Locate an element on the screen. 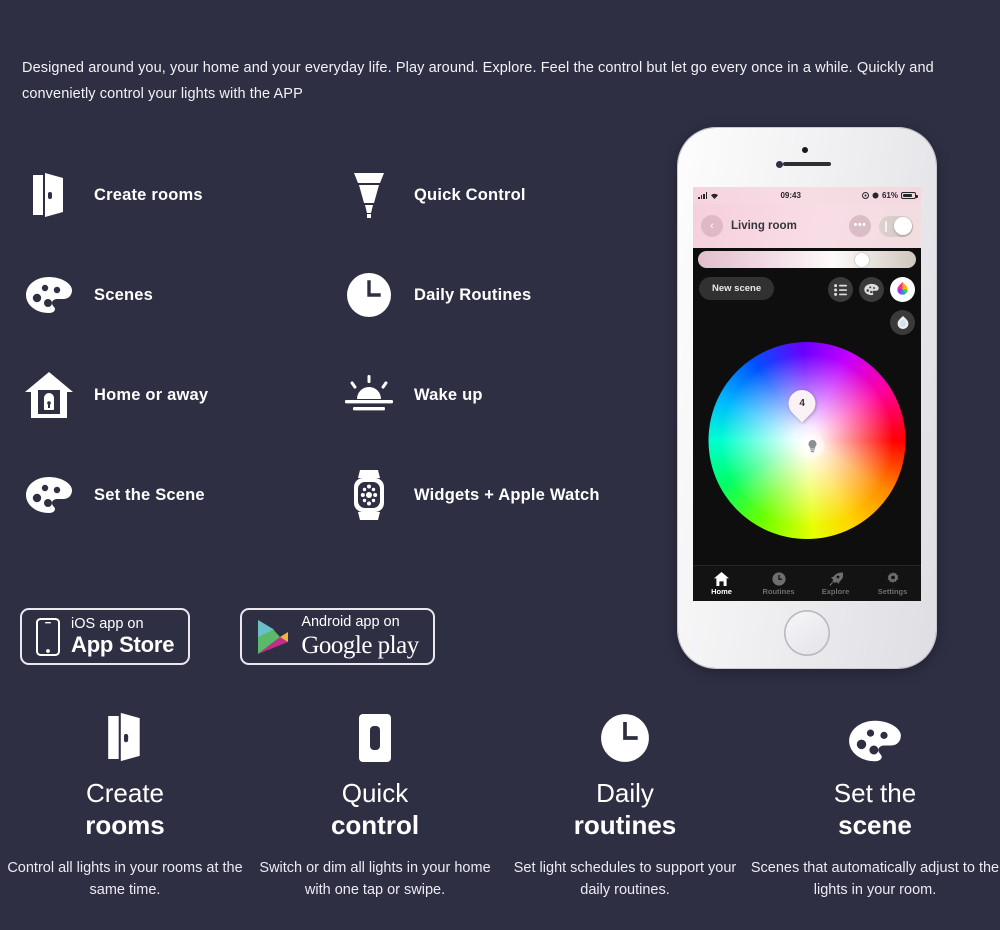 Image resolution: width=1000 pixels, height=930 pixels. card-title-line2: scene is located at coordinates (875, 825).